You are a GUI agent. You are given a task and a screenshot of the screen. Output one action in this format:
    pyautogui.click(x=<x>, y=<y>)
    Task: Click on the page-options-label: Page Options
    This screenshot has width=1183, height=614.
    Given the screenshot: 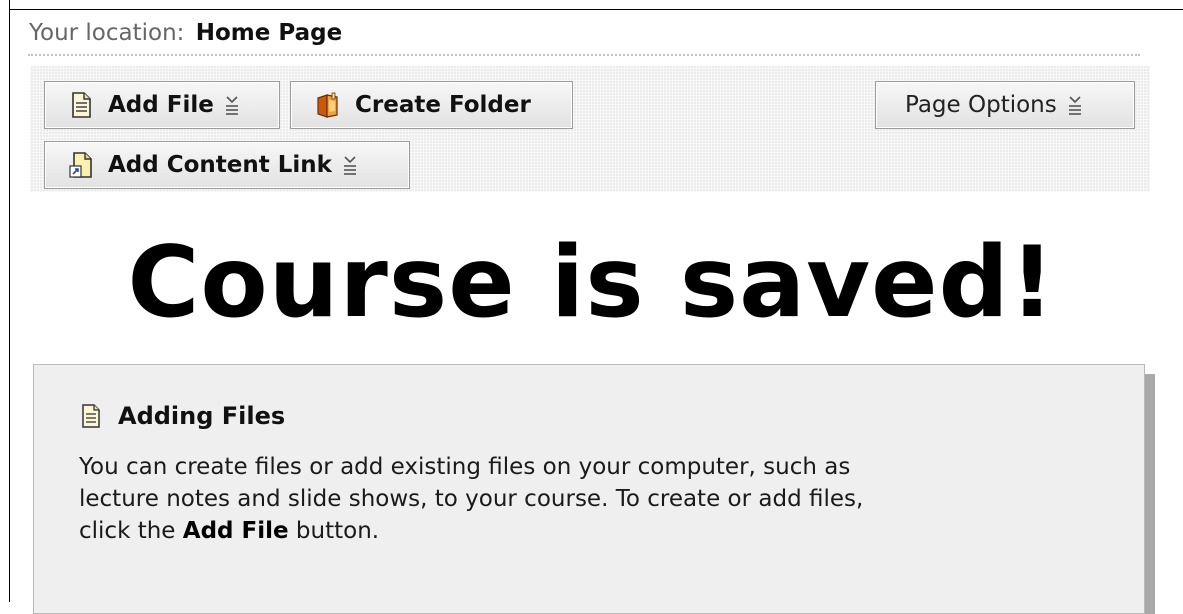 What is the action you would take?
    pyautogui.click(x=981, y=105)
    